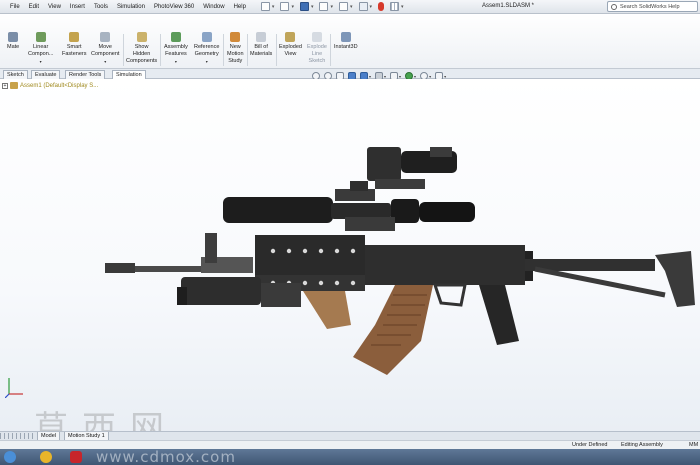 The height and width of the screenshot is (465, 700). Describe the element at coordinates (10, 457) in the screenshot. I see `start-icon` at that location.